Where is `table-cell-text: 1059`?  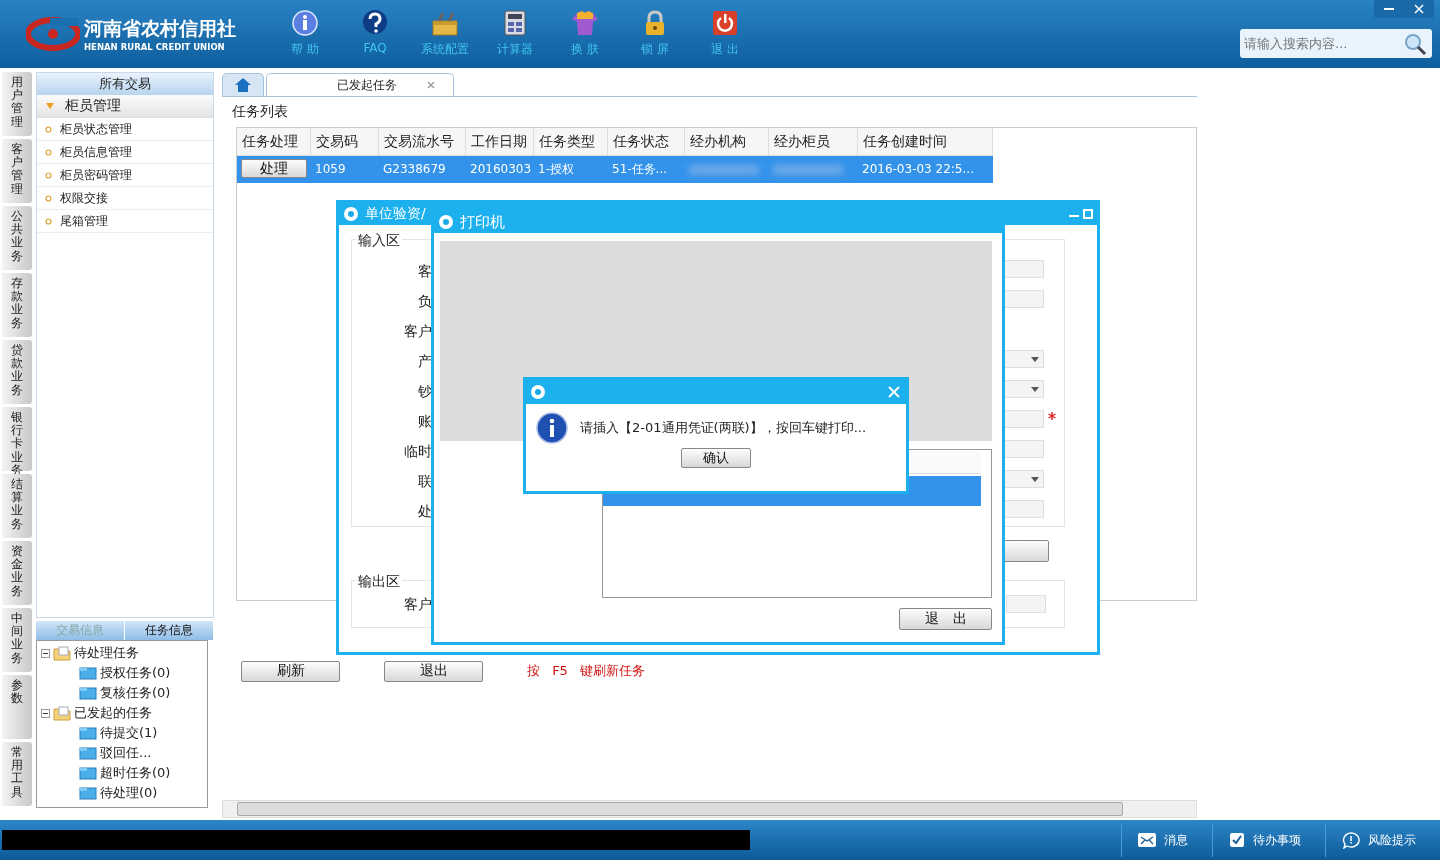
table-cell-text: 1059 is located at coordinates (330, 169).